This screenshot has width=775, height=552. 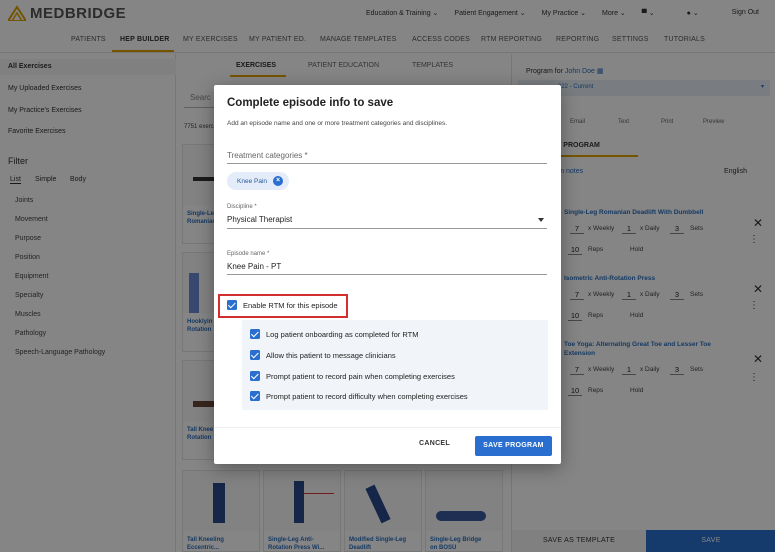 I want to click on episode-name-input, so click(x=387, y=274).